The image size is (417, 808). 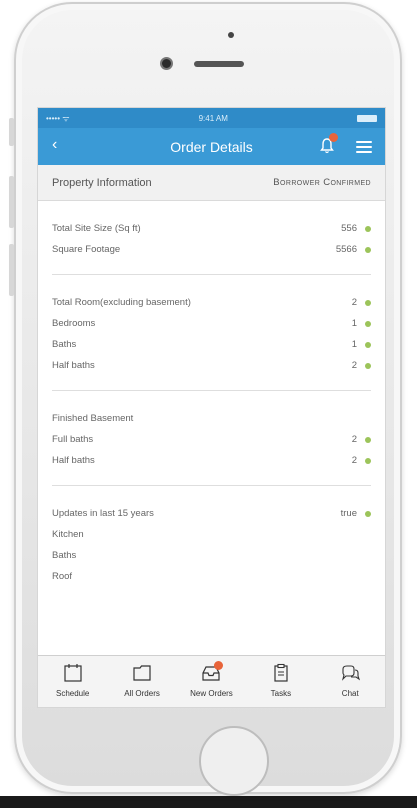 What do you see at coordinates (211, 323) in the screenshot?
I see `list-item: Bedrooms 1` at bounding box center [211, 323].